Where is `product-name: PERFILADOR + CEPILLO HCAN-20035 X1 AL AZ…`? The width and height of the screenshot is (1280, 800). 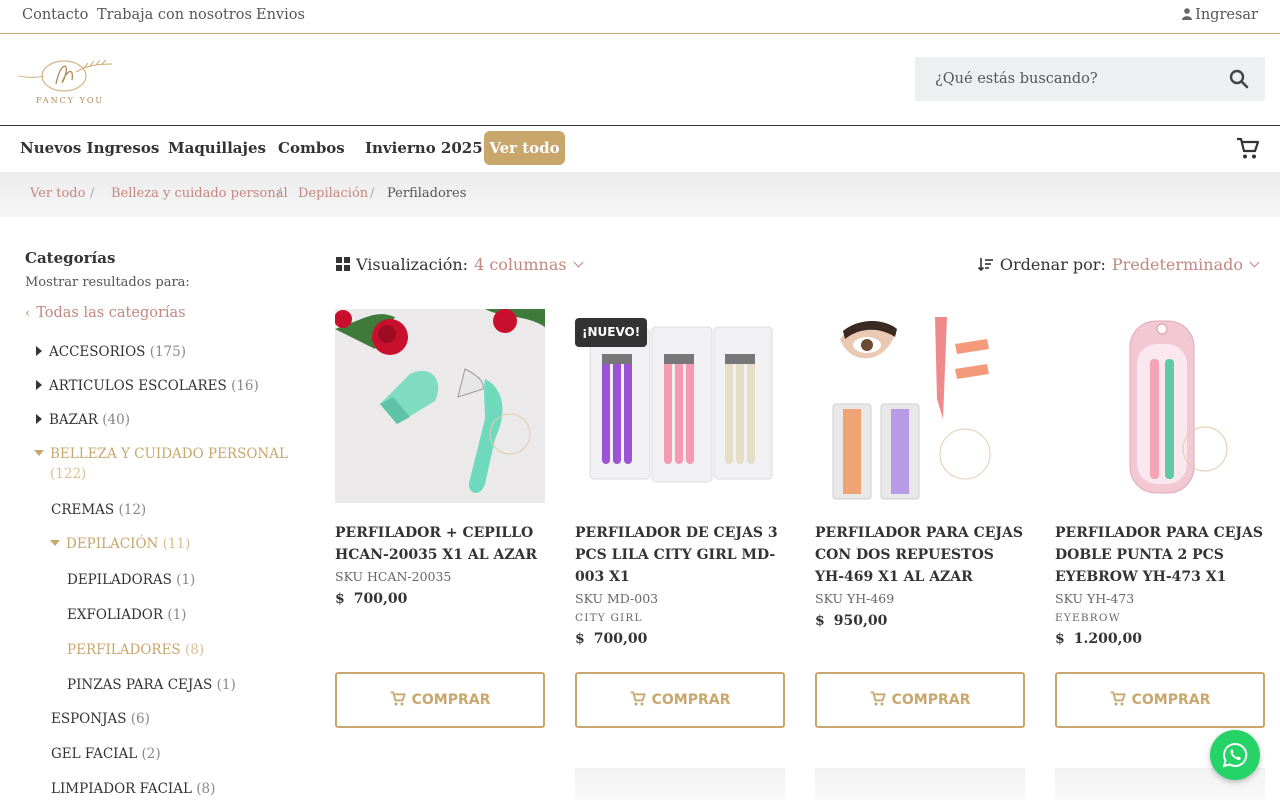 product-name: PERFILADOR + CEPILLO HCAN-20035 X1 AL AZ… is located at coordinates (440, 544).